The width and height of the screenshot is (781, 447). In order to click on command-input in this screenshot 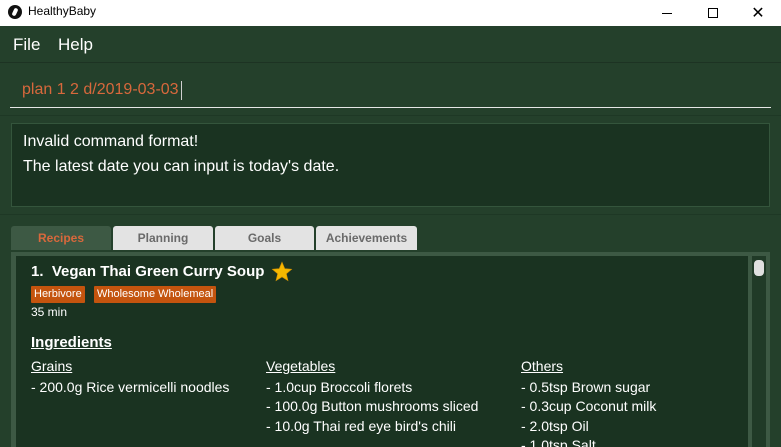, I will do `click(390, 90)`.